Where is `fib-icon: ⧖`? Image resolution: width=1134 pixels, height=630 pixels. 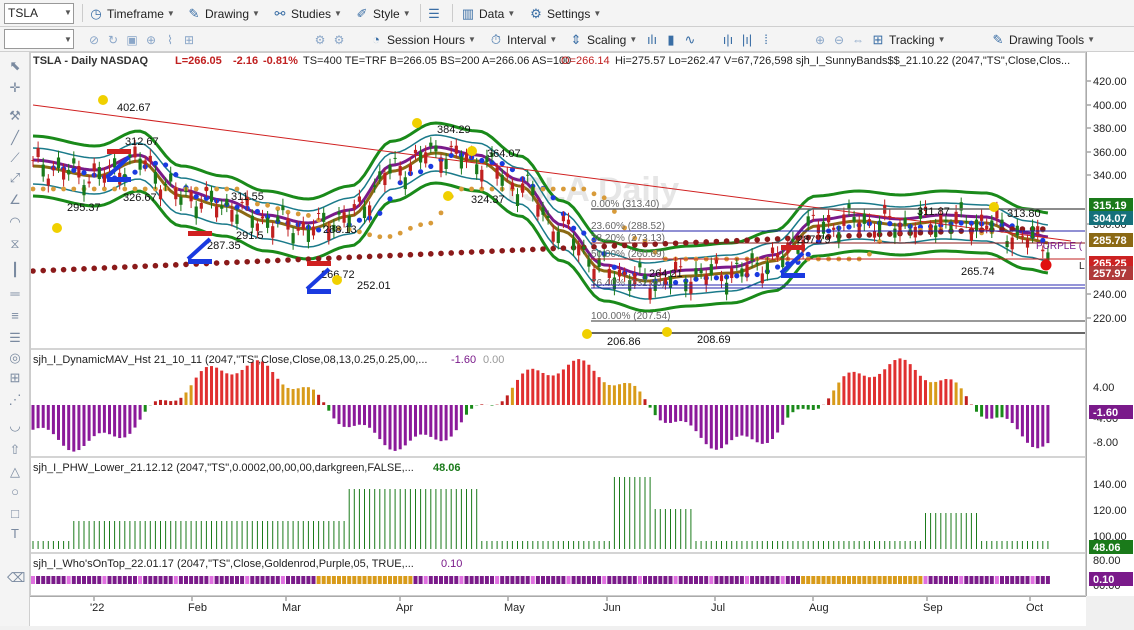 fib-icon: ⧖ is located at coordinates (15, 244).